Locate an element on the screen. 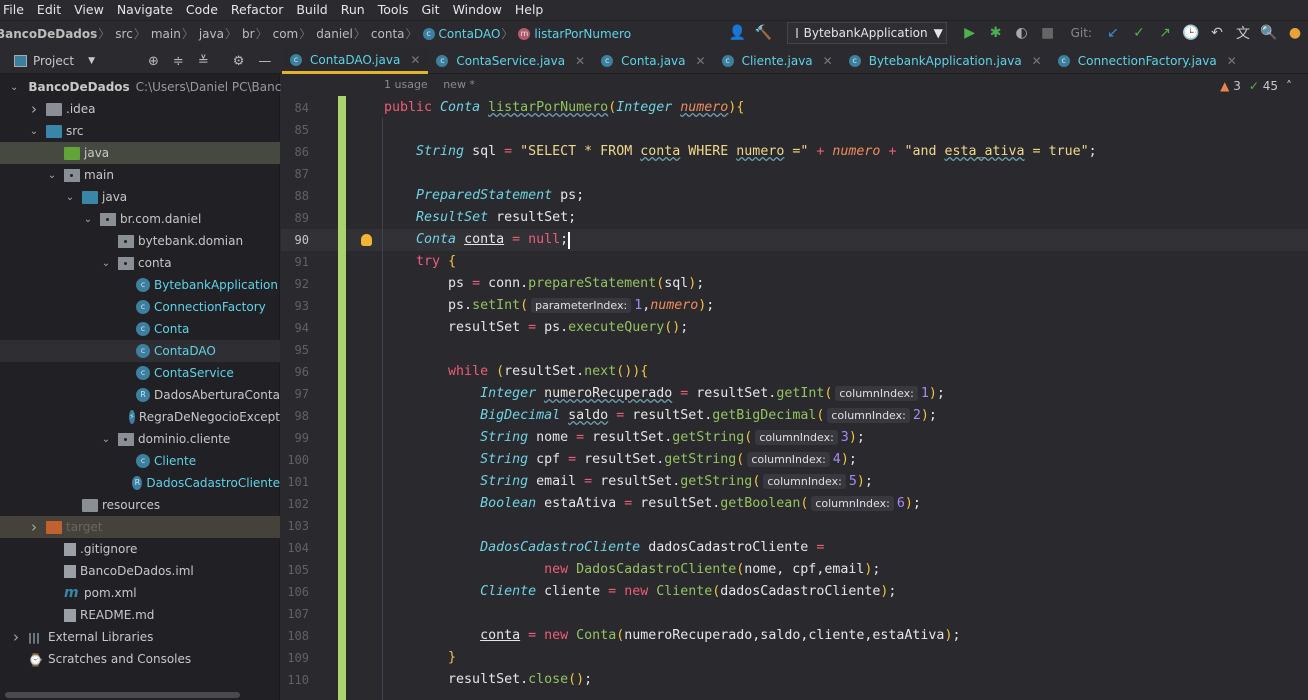  history-icon: 🕒 is located at coordinates (1191, 33).